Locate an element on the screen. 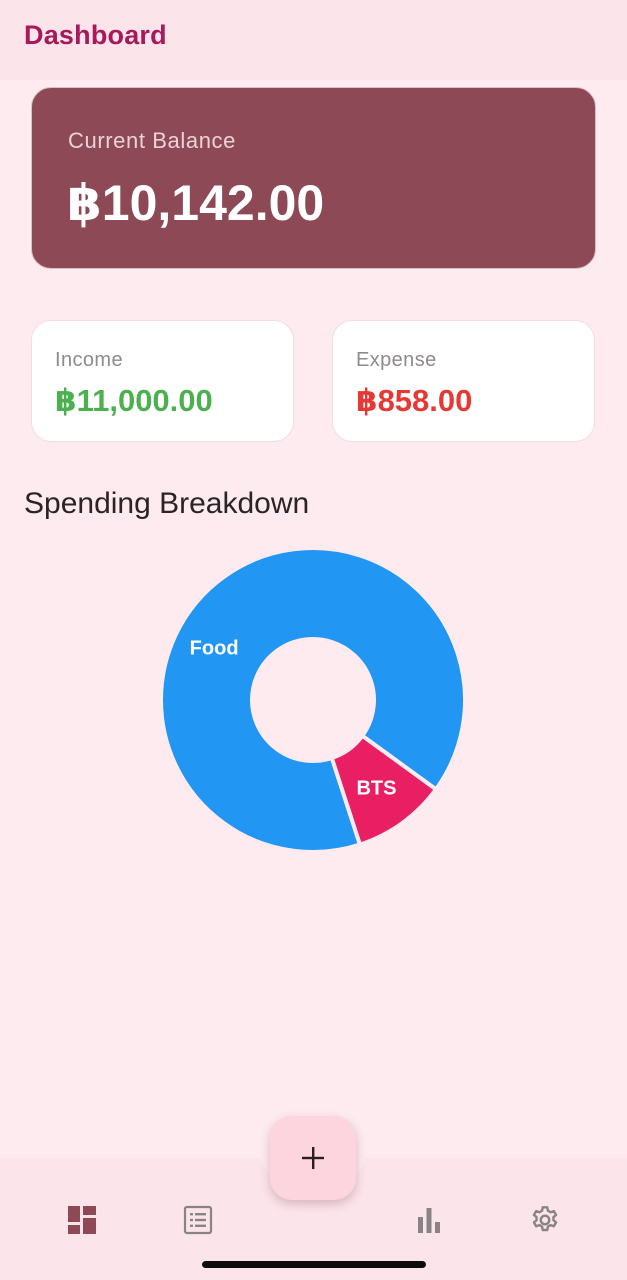 The width and height of the screenshot is (627, 1280). settings-gear-icon is located at coordinates (545, 1219).